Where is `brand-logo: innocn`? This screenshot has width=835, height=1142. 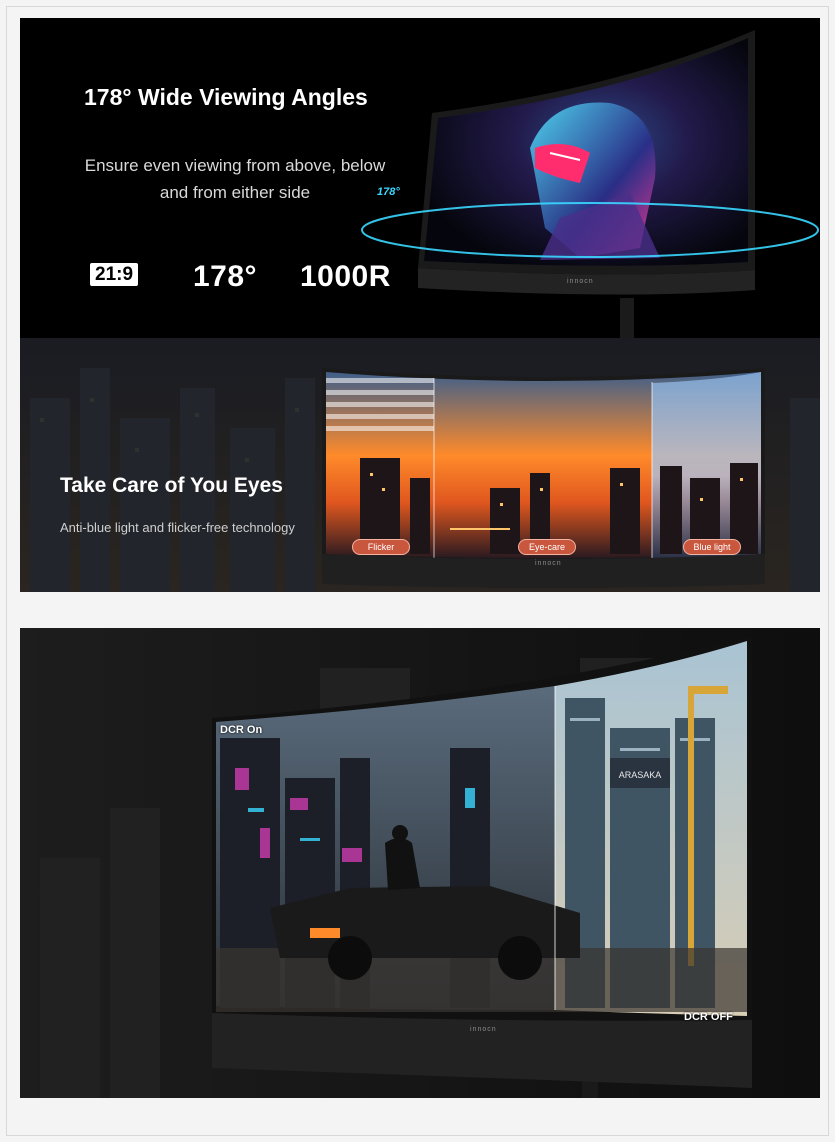 brand-logo: innocn is located at coordinates (580, 281).